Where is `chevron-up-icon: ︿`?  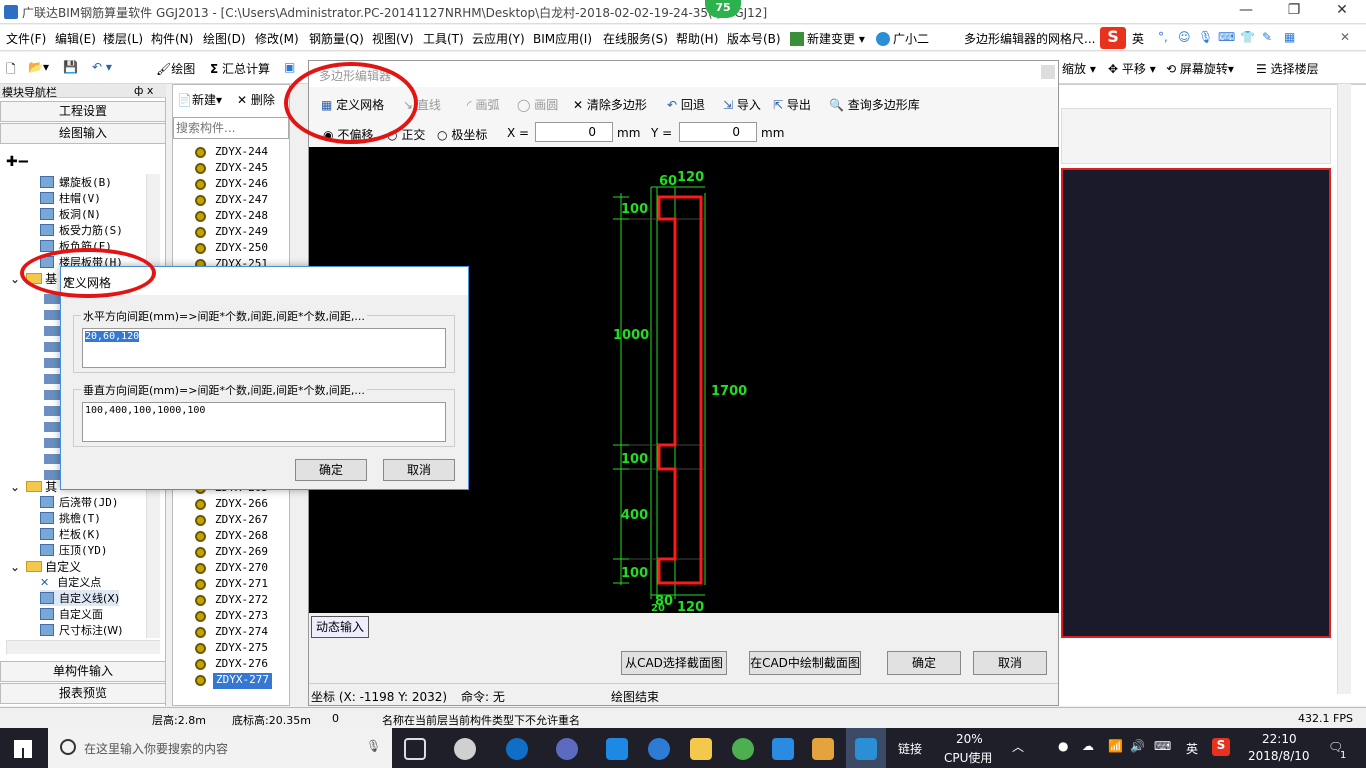
chevron-up-icon: ︿ is located at coordinates (1018, 746).